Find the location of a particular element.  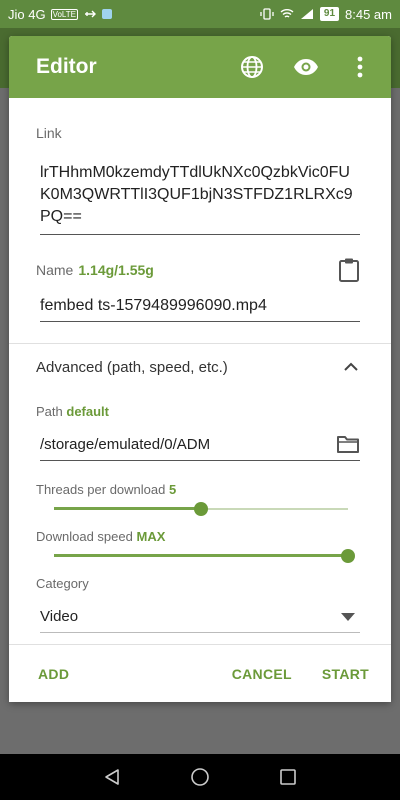

dialog-actions: ADD CANCEL START is located at coordinates (200, 673).